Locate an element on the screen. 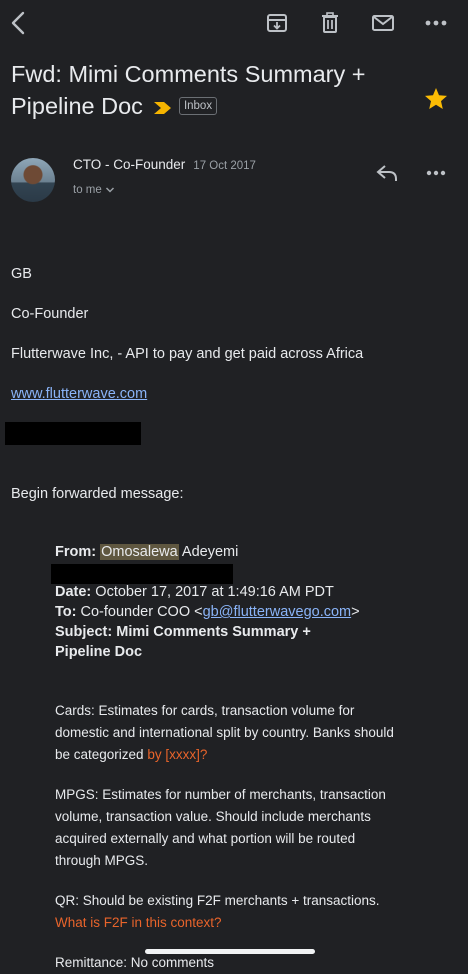 The width and height of the screenshot is (468, 974). qr-comment: What is F2F in this context? is located at coordinates (138, 922).